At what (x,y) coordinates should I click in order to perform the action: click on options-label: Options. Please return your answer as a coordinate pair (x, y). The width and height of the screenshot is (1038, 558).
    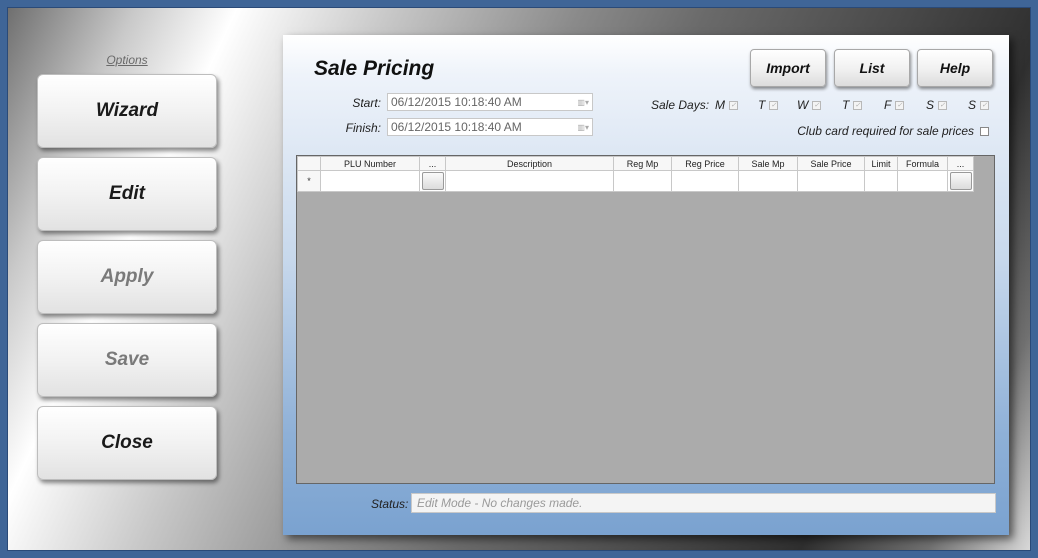
    Looking at the image, I should click on (127, 60).